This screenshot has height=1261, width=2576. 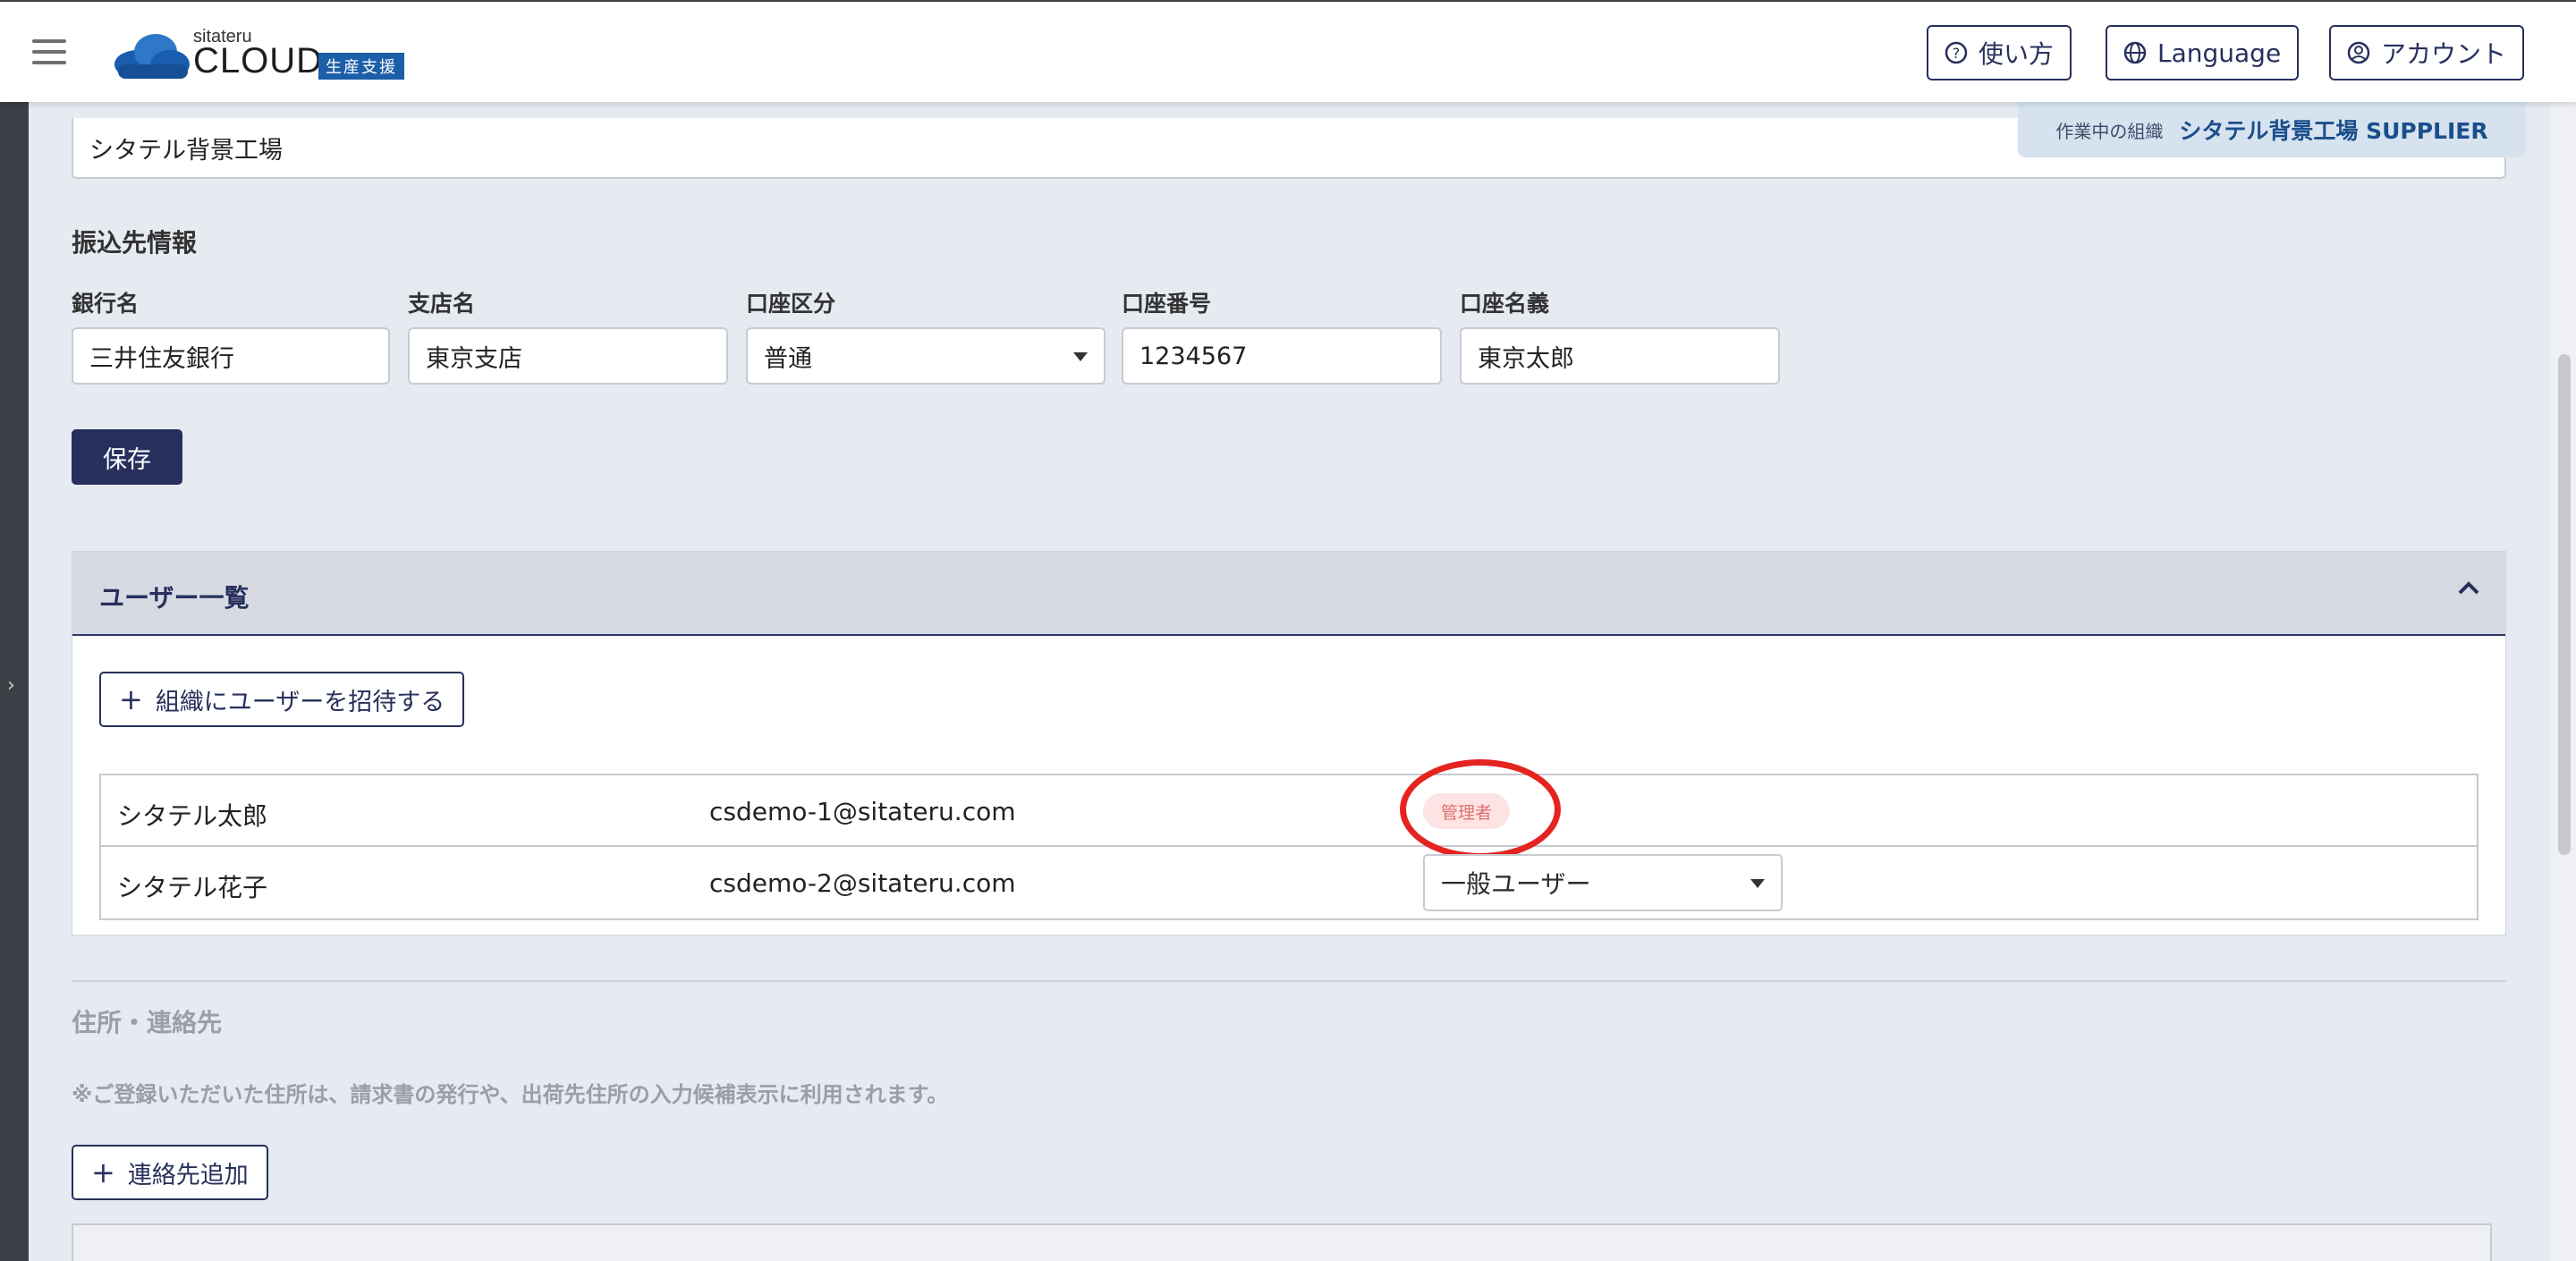 I want to click on hamburger-menu-icon, so click(x=49, y=51).